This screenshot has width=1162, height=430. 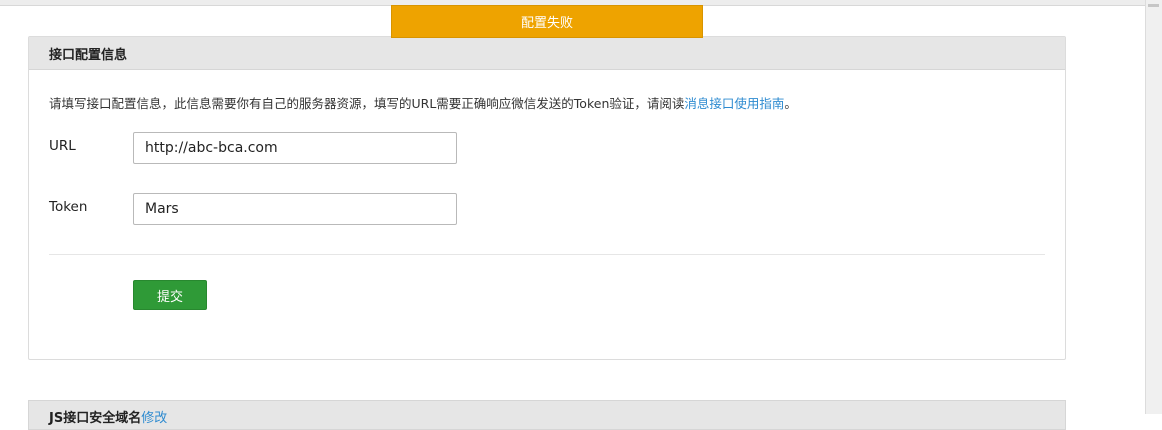 I want to click on token-input, so click(x=295, y=209).